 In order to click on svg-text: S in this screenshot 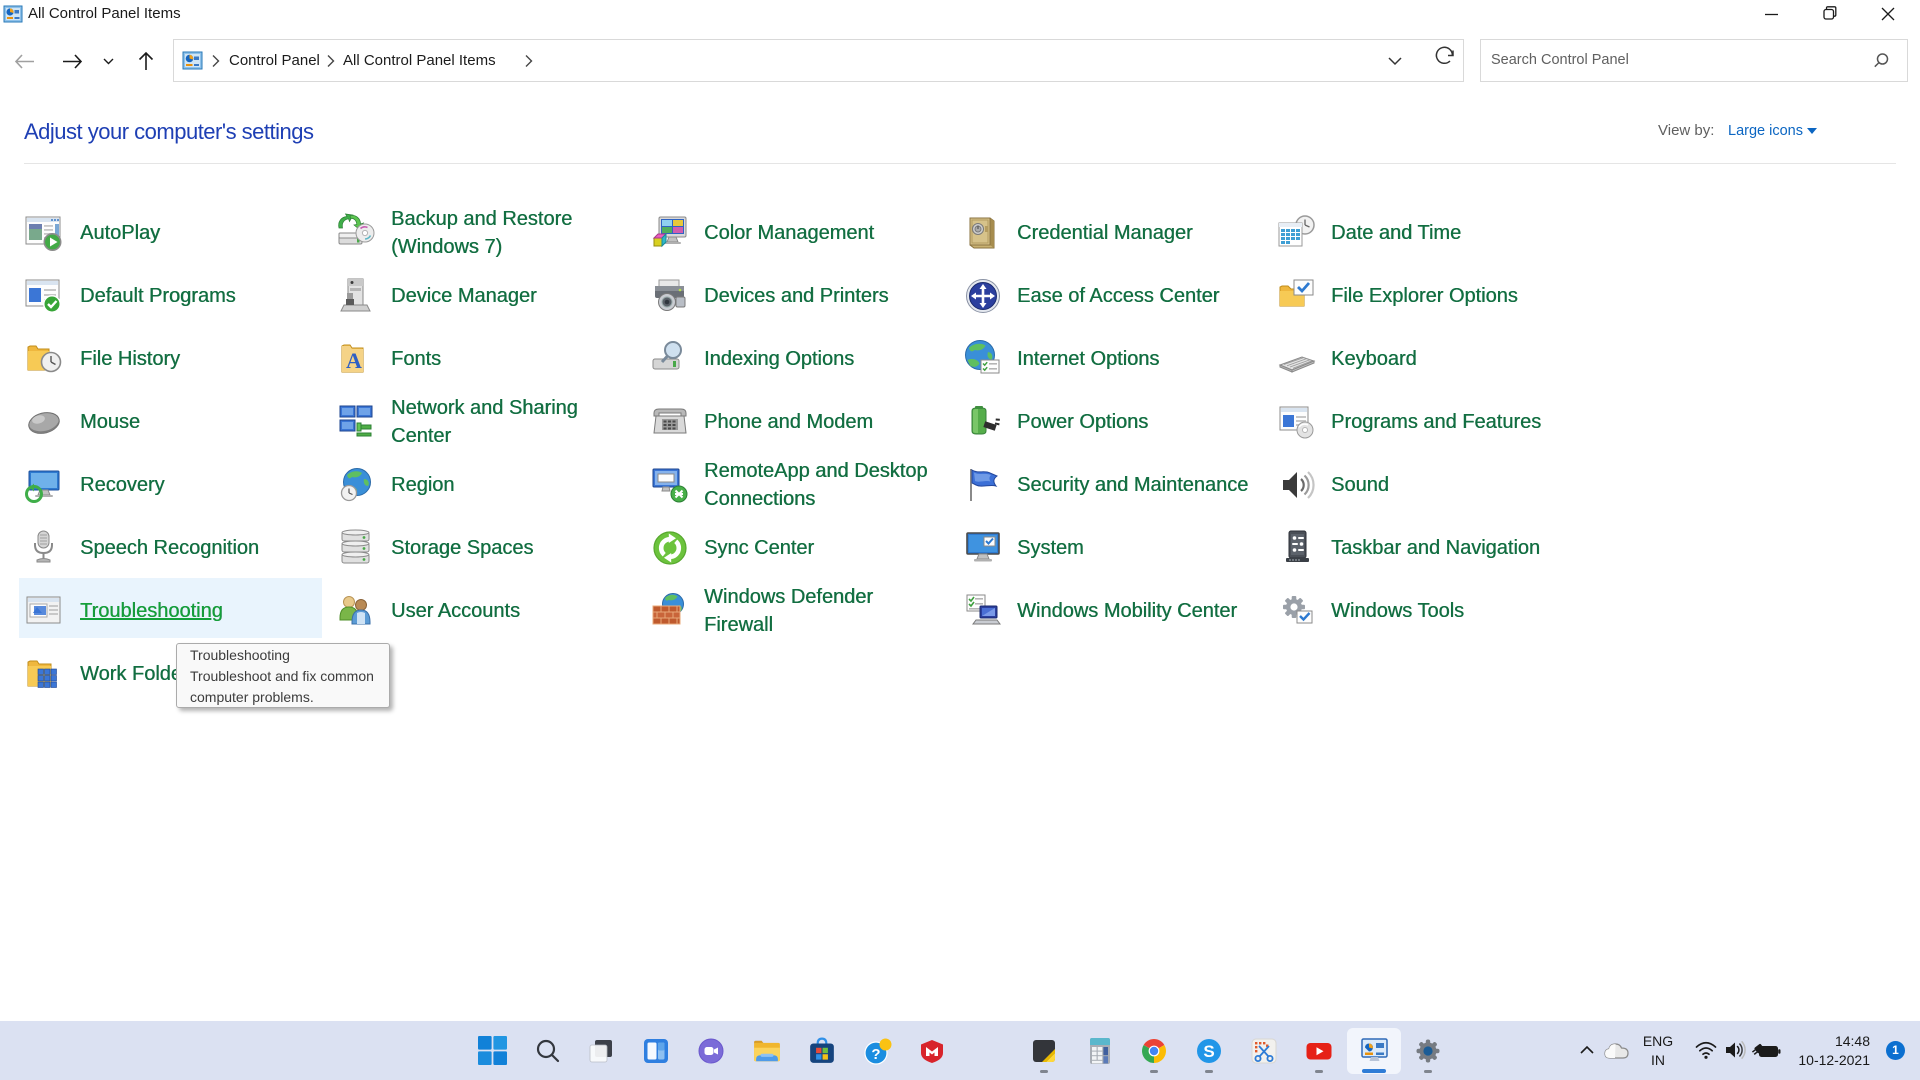, I will do `click(1208, 1051)`.